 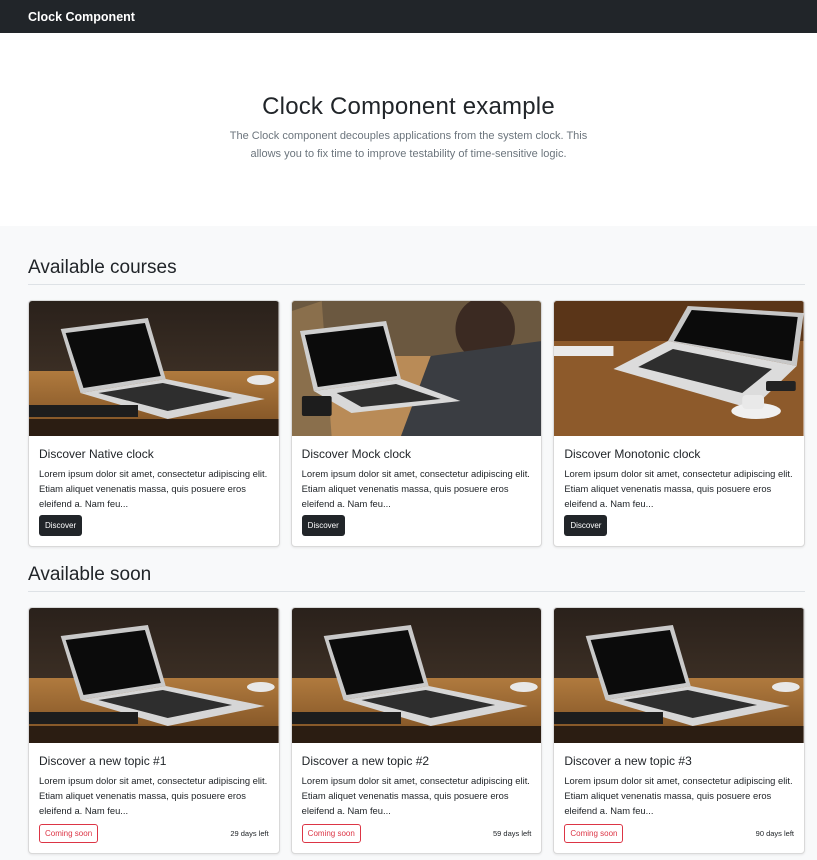 I want to click on days-left: 29 days left, so click(x=249, y=833).